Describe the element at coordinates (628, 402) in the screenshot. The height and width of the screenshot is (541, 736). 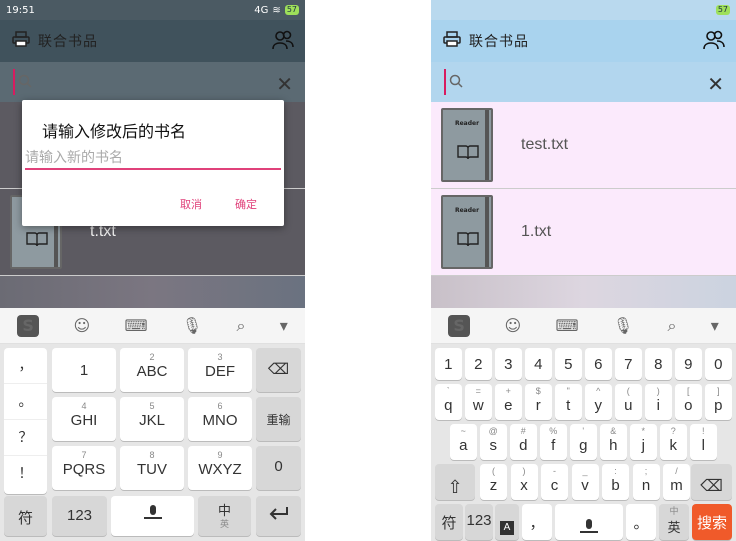
I see `key-u: (u` at that location.